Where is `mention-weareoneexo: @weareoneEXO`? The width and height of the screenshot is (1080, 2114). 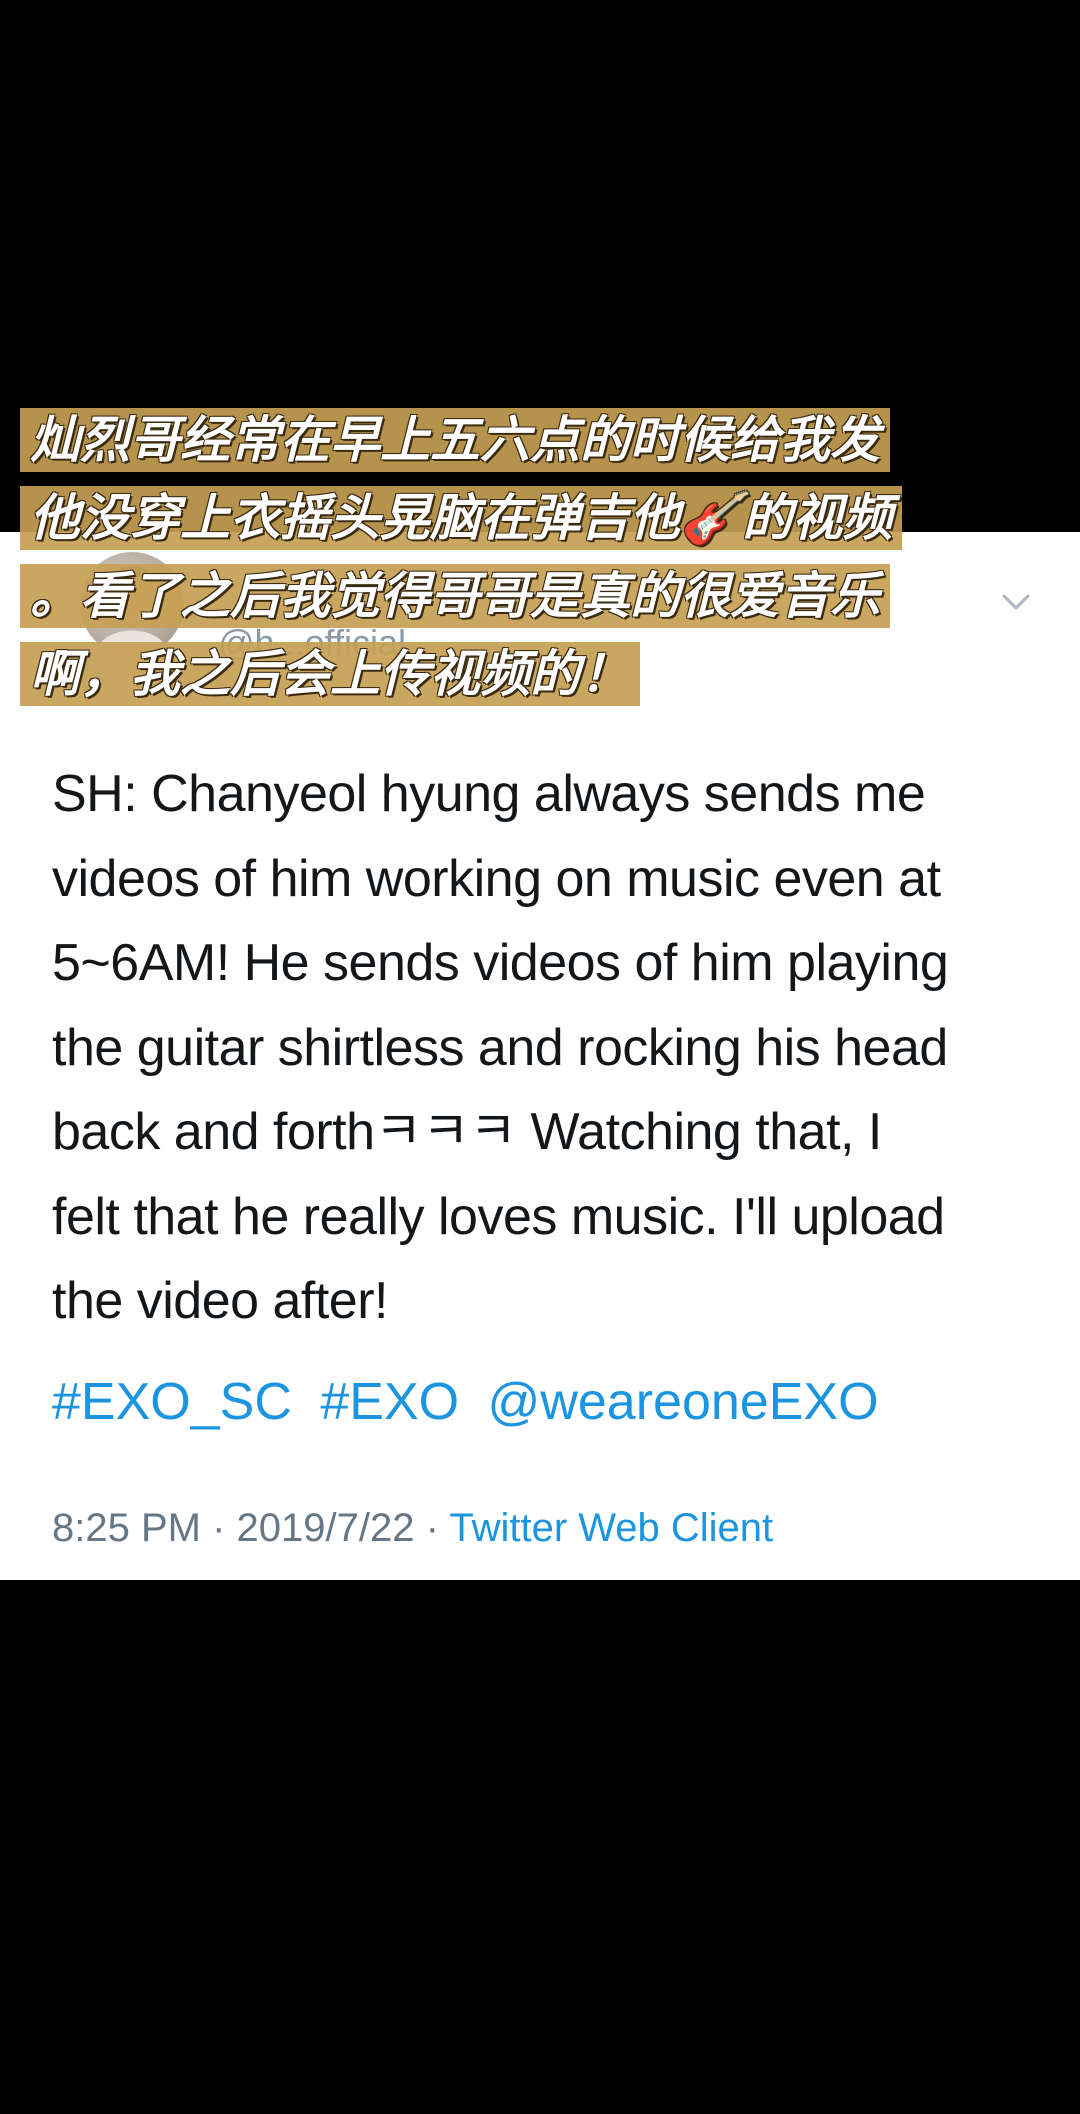 mention-weareoneexo: @weareoneEXO is located at coordinates (683, 1402).